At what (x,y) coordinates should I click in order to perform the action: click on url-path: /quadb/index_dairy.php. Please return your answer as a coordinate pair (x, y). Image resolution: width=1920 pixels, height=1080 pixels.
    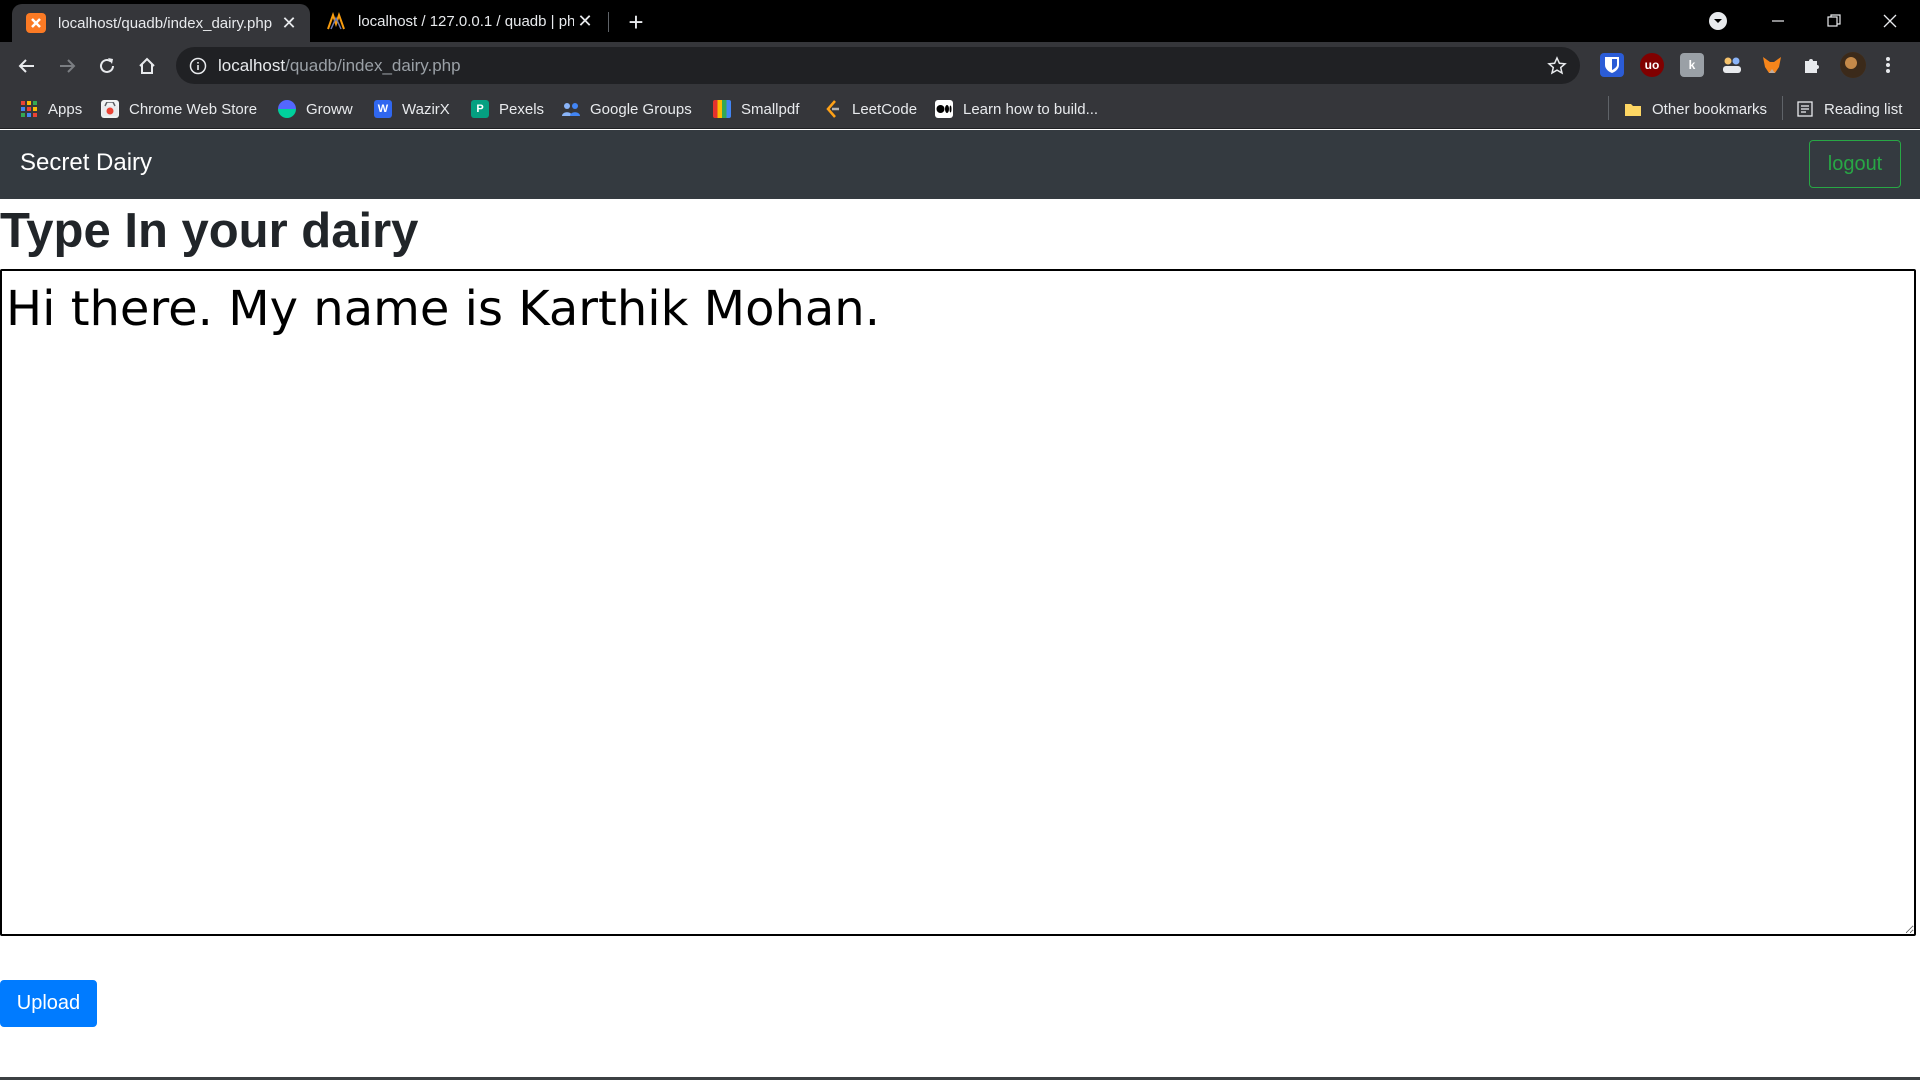
    Looking at the image, I should click on (373, 65).